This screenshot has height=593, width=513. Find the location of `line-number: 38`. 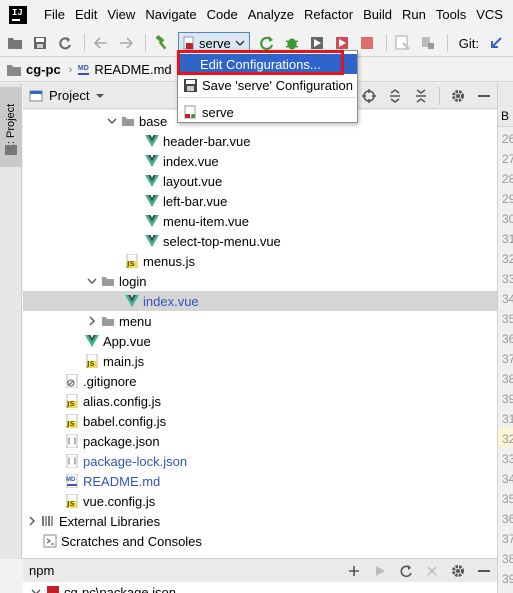

line-number: 38 is located at coordinates (507, 559).